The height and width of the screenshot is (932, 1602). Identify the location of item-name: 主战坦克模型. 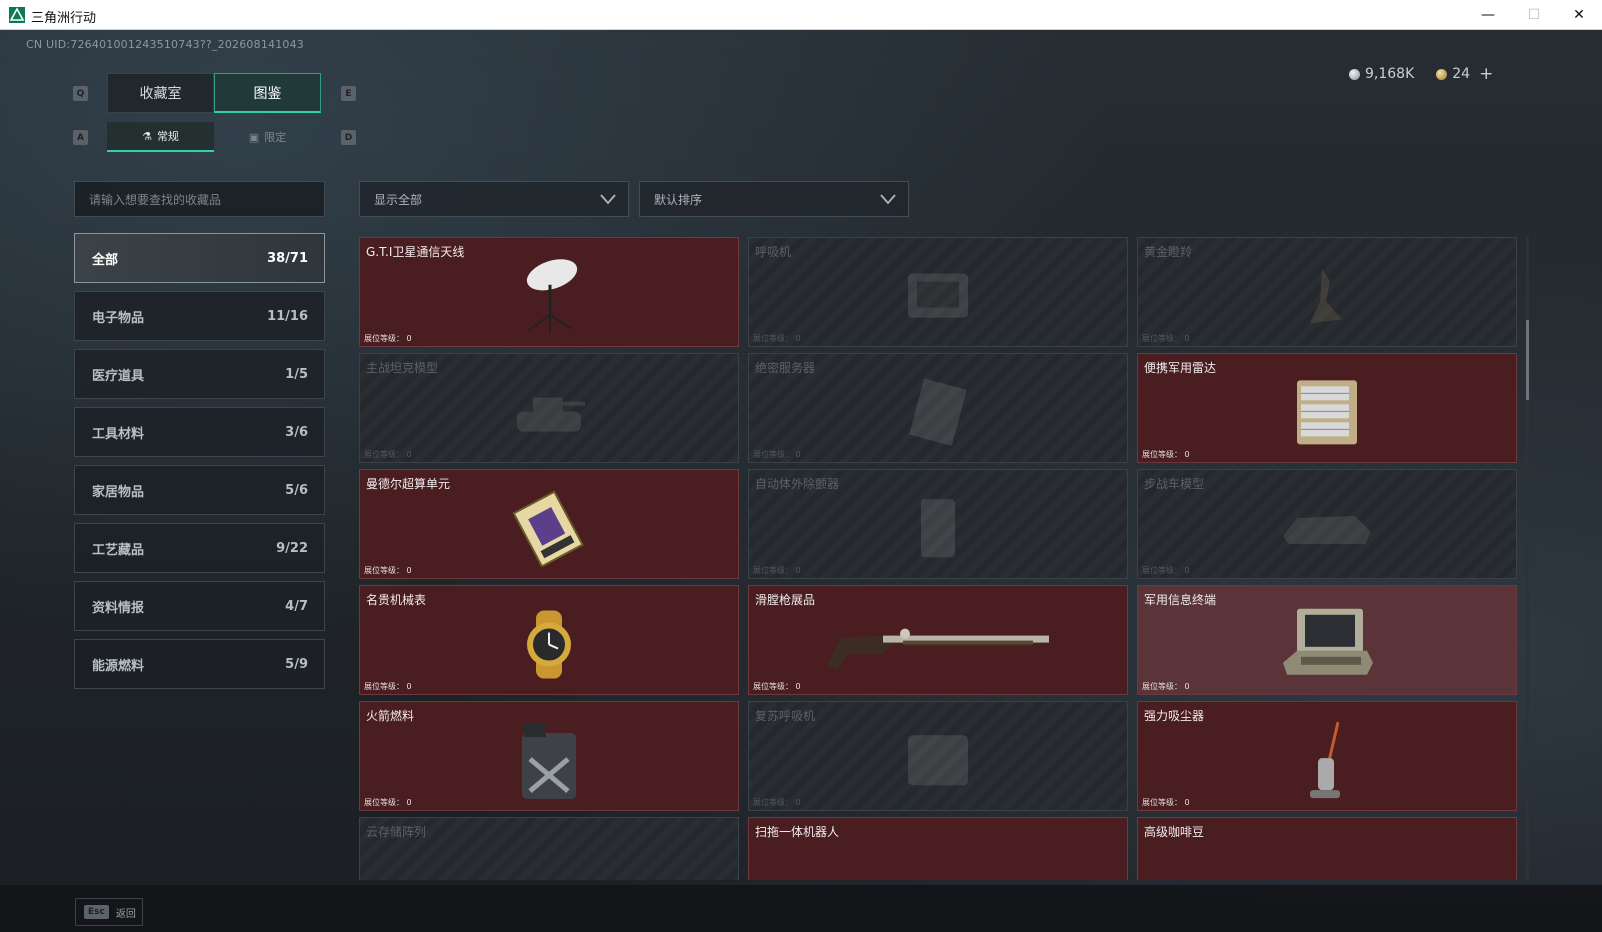
(402, 368).